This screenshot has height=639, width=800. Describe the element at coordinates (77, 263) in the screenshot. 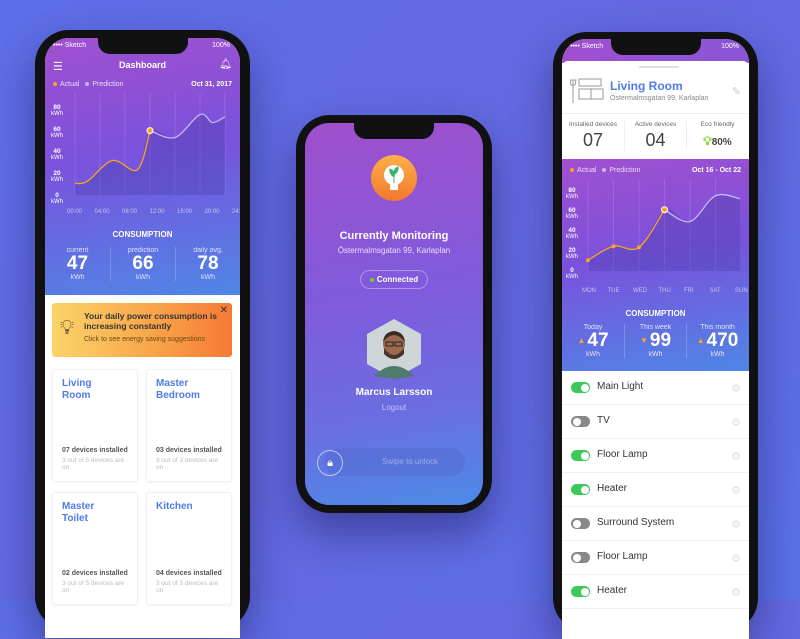

I see `stat-value: 47` at that location.